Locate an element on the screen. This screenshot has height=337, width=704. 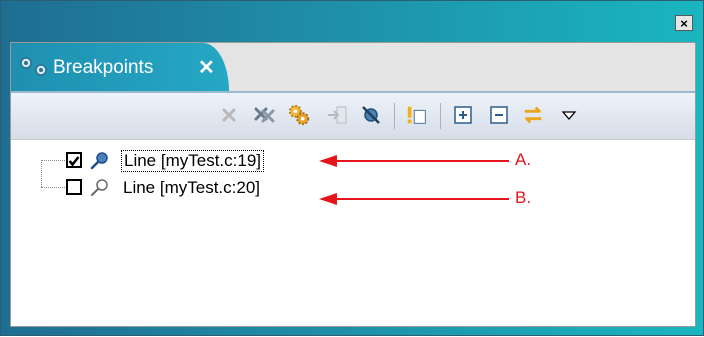
breakpoint-label: Line [myTest.c:20] is located at coordinates (191, 188).